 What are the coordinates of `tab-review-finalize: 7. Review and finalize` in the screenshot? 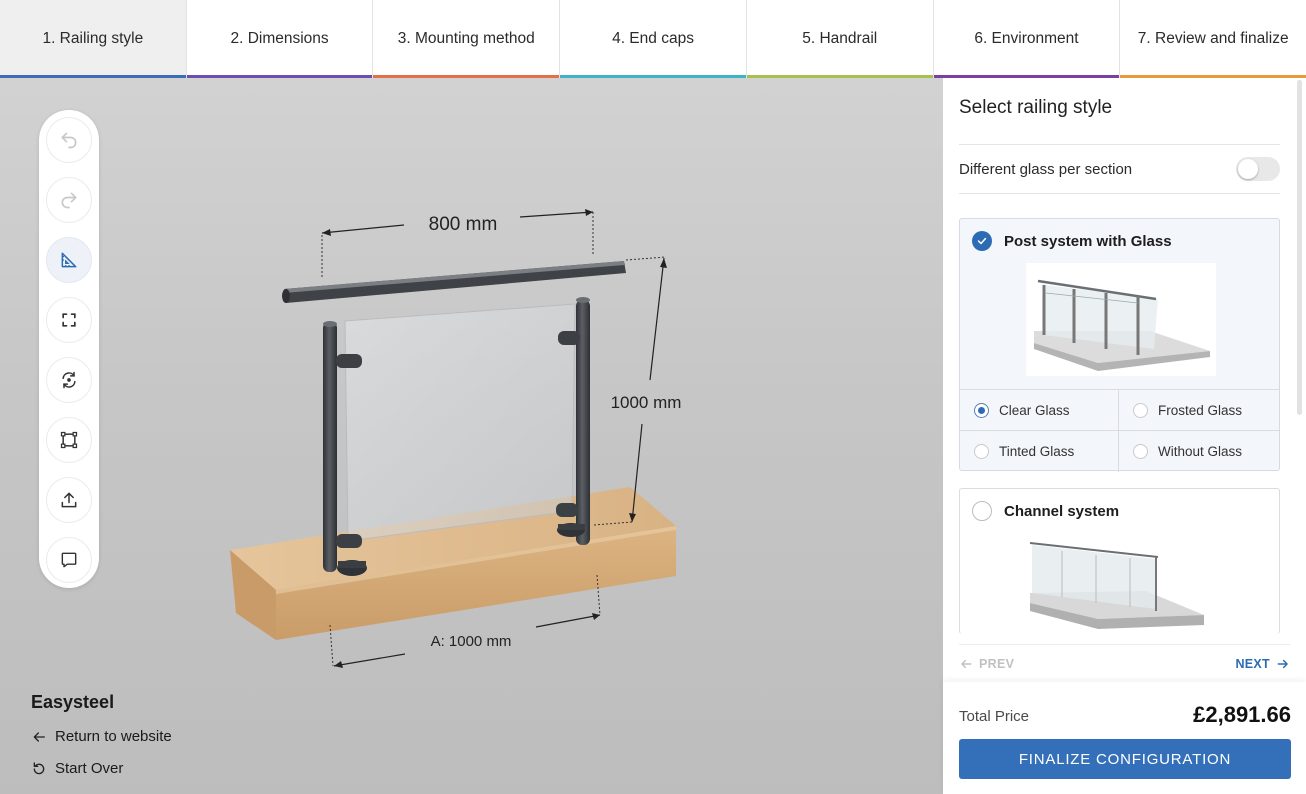 It's located at (1213, 39).